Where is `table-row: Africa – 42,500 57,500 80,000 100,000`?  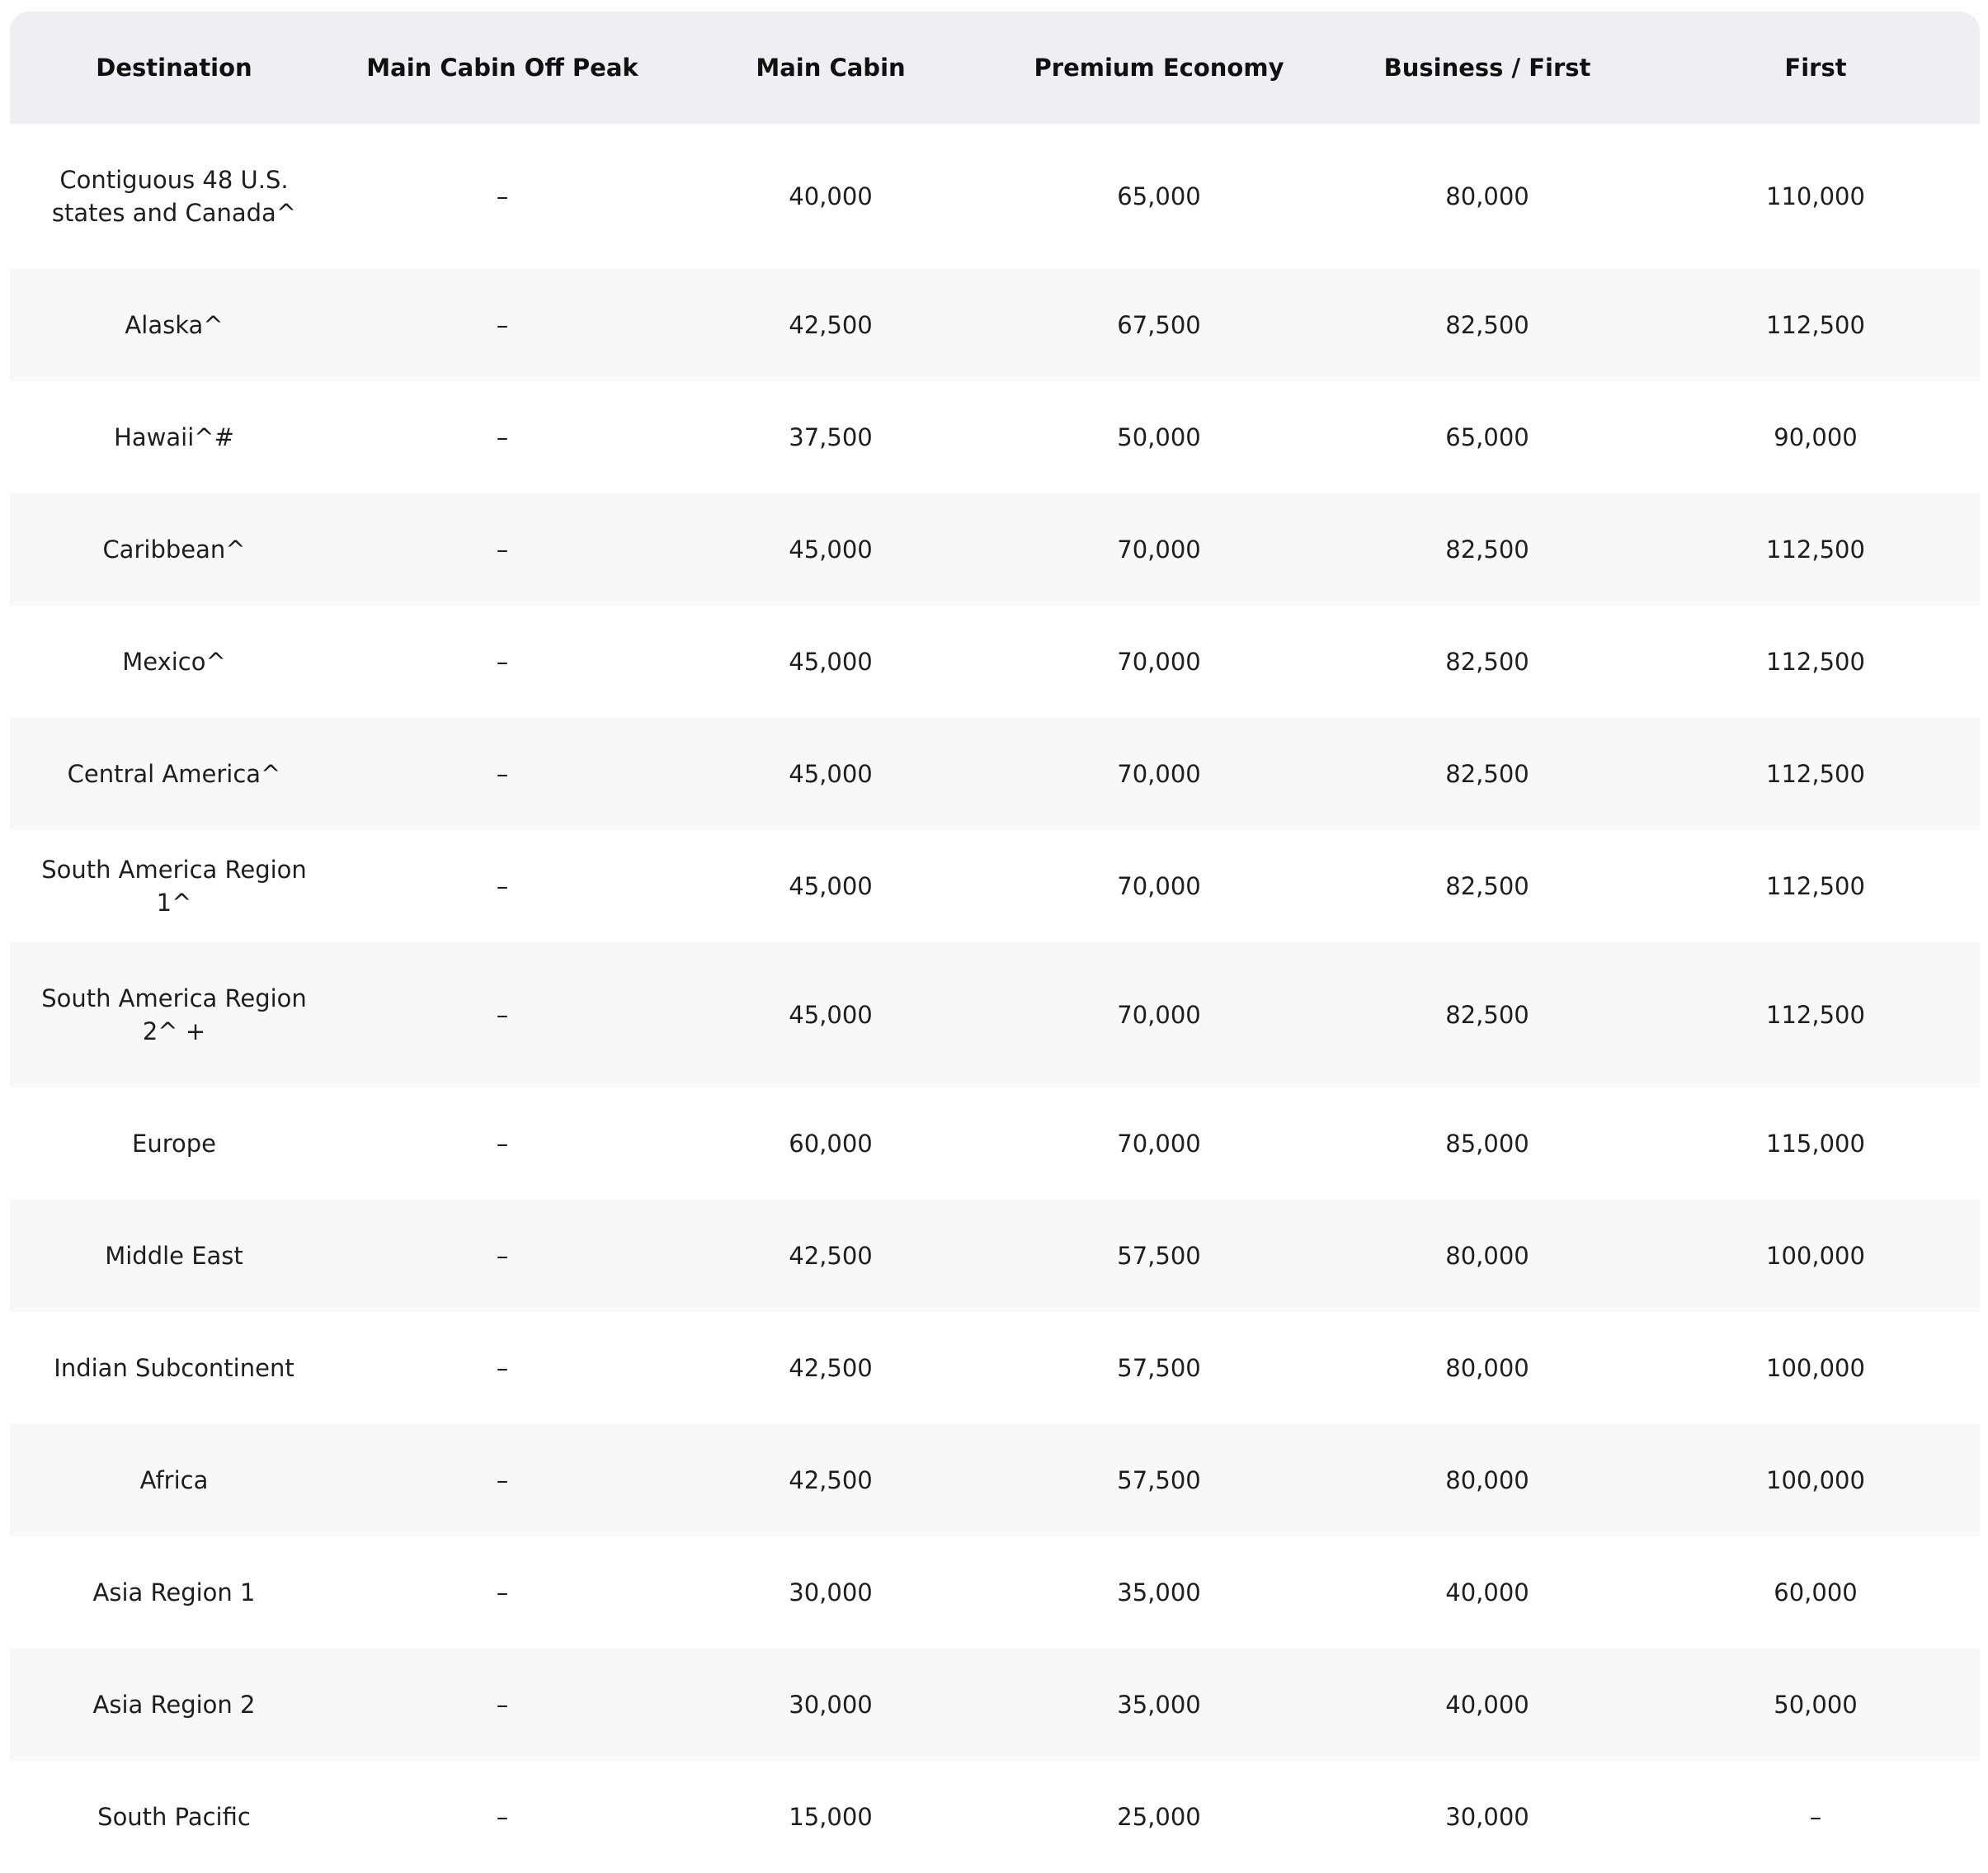 table-row: Africa – 42,500 57,500 80,000 100,000 is located at coordinates (995, 1480).